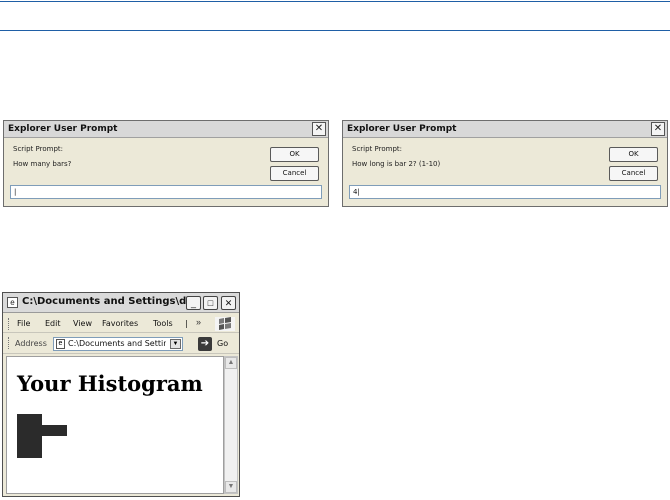 The width and height of the screenshot is (670, 500). I want to click on menu-tools: Tools, so click(163, 323).